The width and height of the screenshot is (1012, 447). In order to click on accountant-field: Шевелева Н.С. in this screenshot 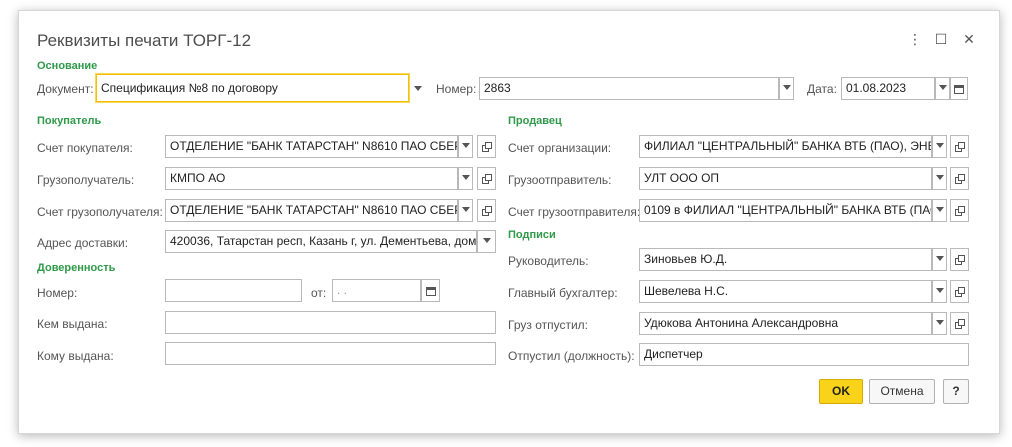, I will do `click(785, 291)`.